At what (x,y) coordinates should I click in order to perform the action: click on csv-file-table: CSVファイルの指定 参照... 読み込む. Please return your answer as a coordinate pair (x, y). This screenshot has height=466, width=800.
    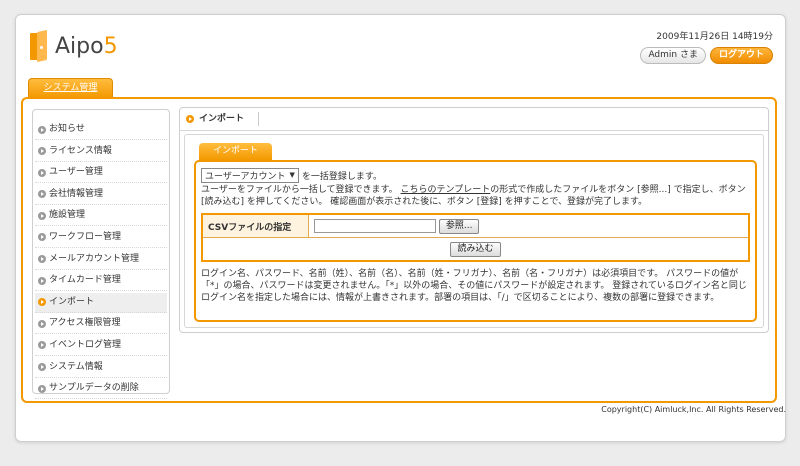
    Looking at the image, I should click on (475, 237).